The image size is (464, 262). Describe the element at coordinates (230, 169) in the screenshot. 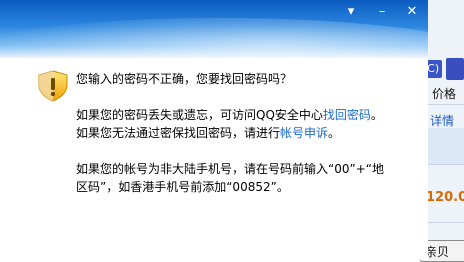

I see `phone-number-tip-line1: 如果您的帐号为非大陆手机号，请在号码前输入“00”+“地` at that location.